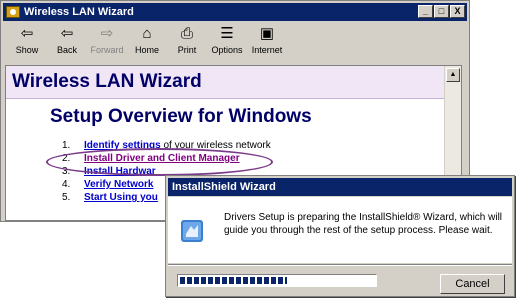  What do you see at coordinates (181, 116) in the screenshot?
I see `page-subtitle: Setup Overview for Windows` at bounding box center [181, 116].